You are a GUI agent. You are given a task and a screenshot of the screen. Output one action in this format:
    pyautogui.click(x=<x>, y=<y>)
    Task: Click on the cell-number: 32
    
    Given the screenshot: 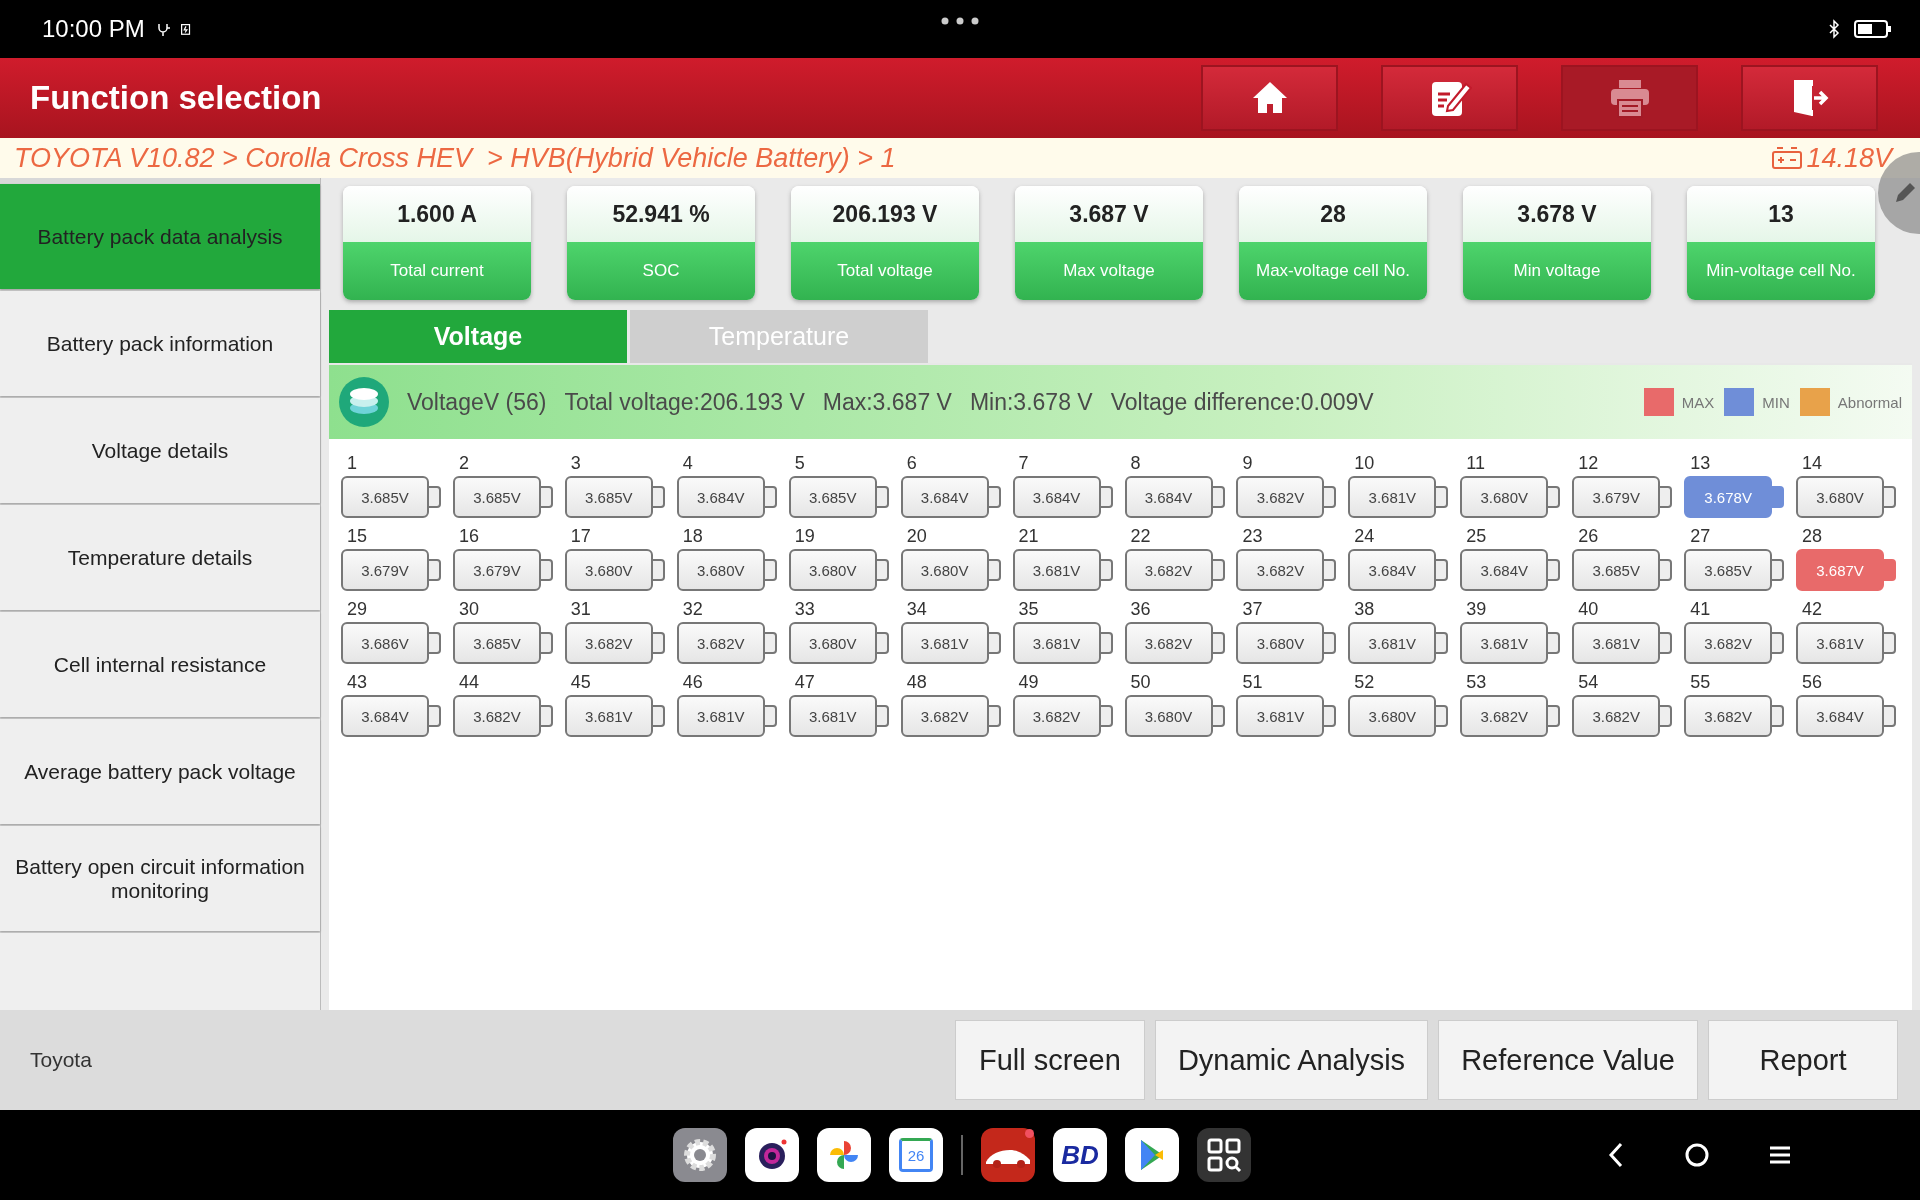 What is the action you would take?
    pyautogui.click(x=692, y=609)
    